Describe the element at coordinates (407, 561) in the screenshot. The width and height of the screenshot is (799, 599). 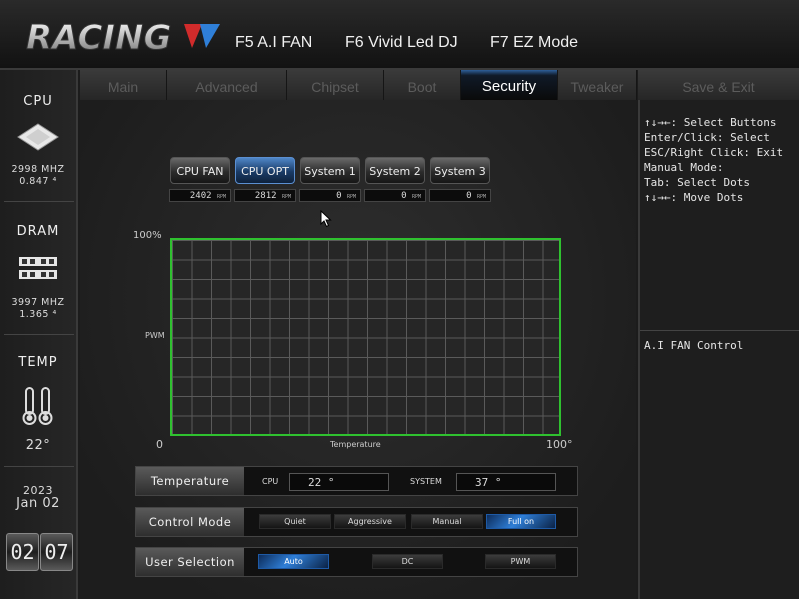
I see `selection-dc-button: DC` at that location.